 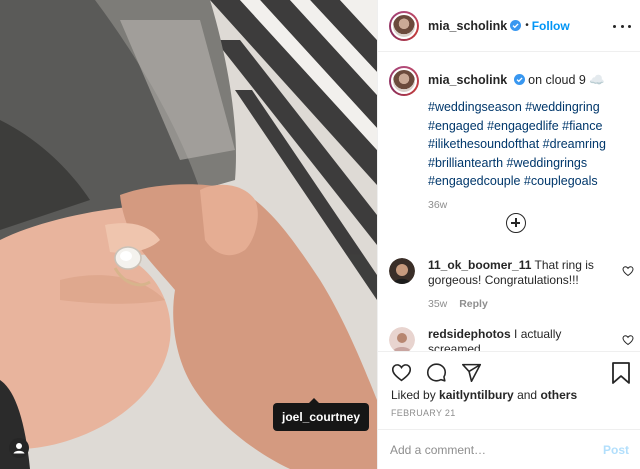 What do you see at coordinates (423, 413) in the screenshot?
I see `post-date: FEBRUARY 21` at bounding box center [423, 413].